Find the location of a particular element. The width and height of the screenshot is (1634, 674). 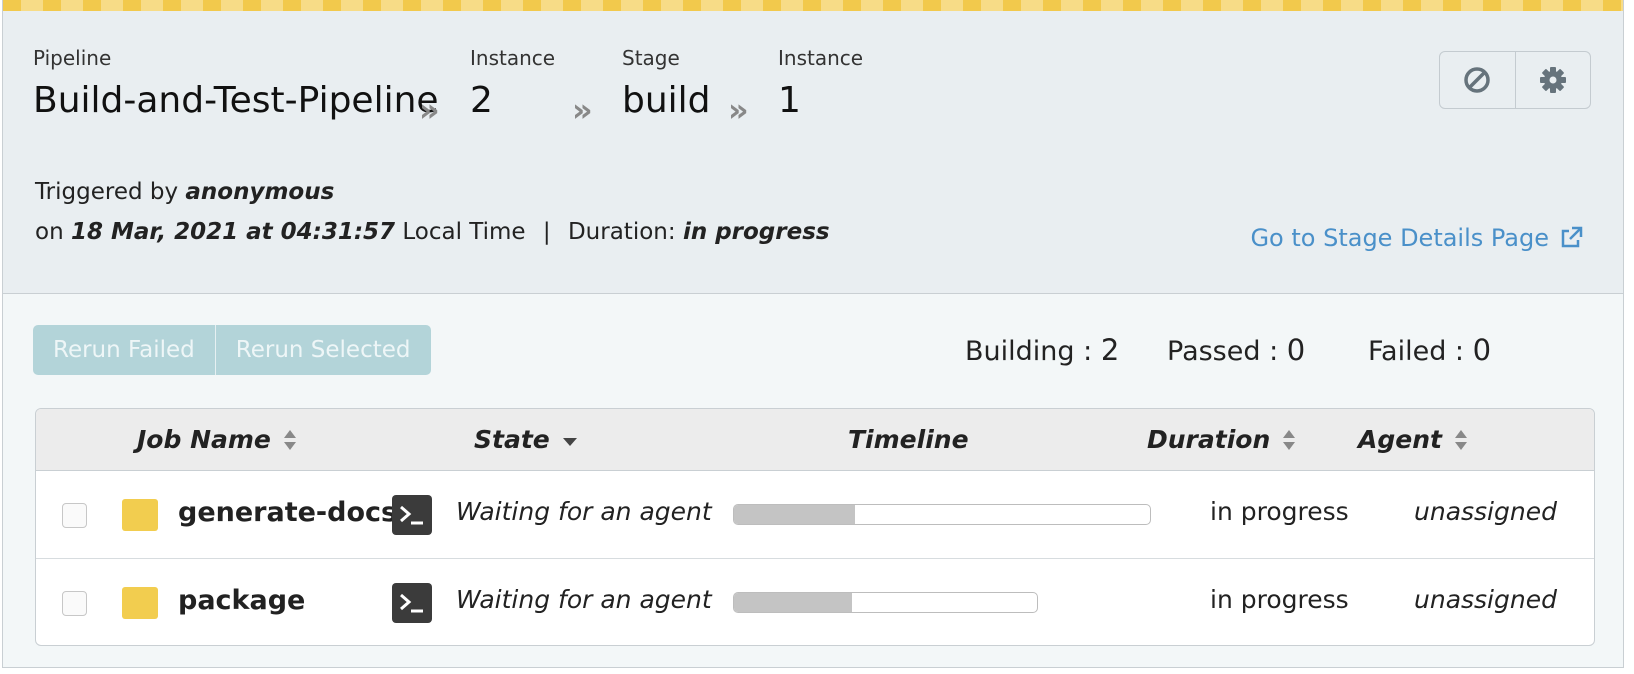

triggered-by-line: Triggered by anonymous is located at coordinates (184, 192).